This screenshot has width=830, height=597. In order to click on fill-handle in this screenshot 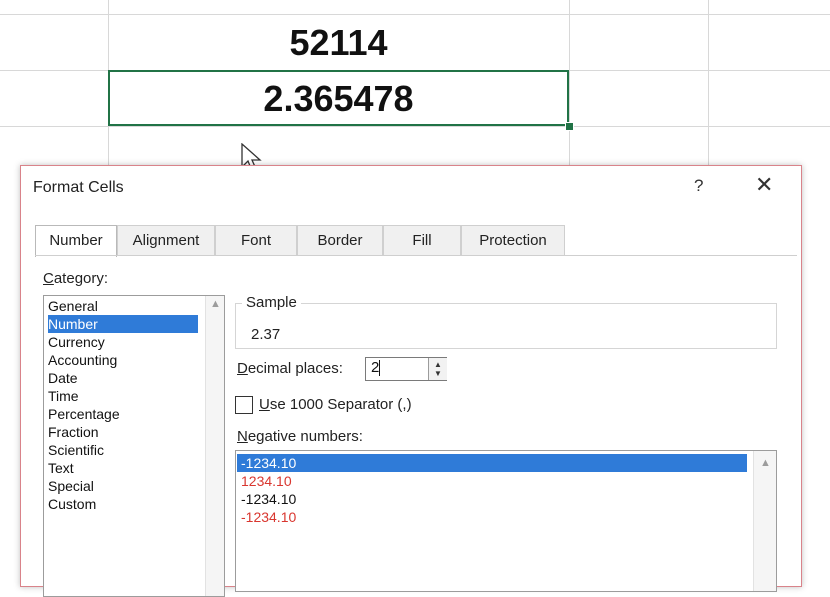, I will do `click(569, 126)`.